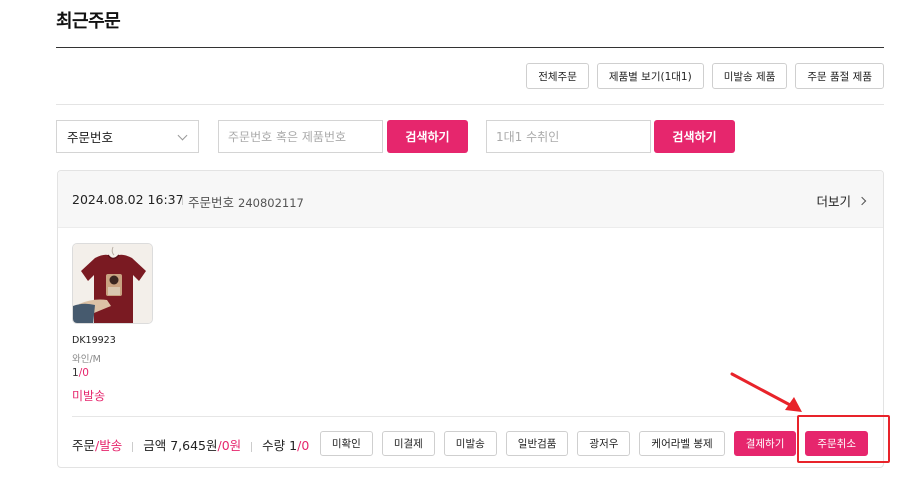 The image size is (923, 481). Describe the element at coordinates (271, 203) in the screenshot. I see `order-number: 240802117` at that location.